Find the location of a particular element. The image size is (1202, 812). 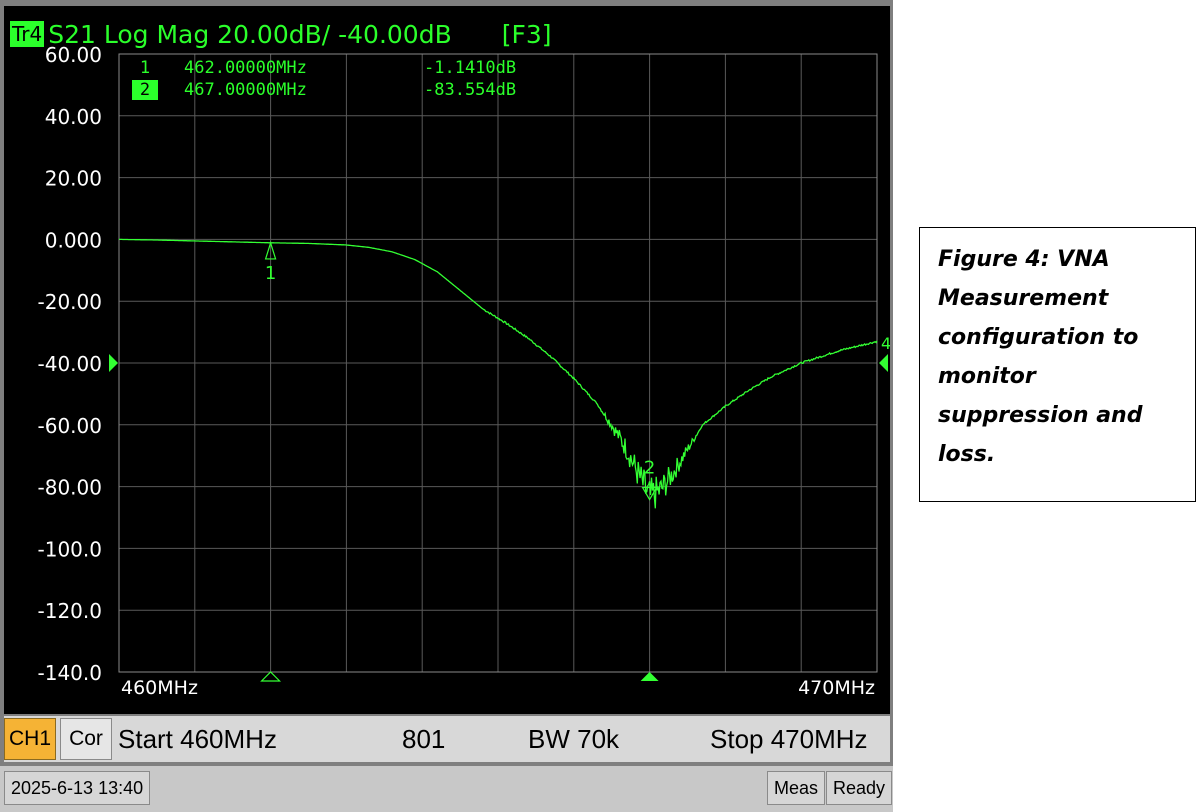

stop-frequency: Stop 470MHz is located at coordinates (789, 739).